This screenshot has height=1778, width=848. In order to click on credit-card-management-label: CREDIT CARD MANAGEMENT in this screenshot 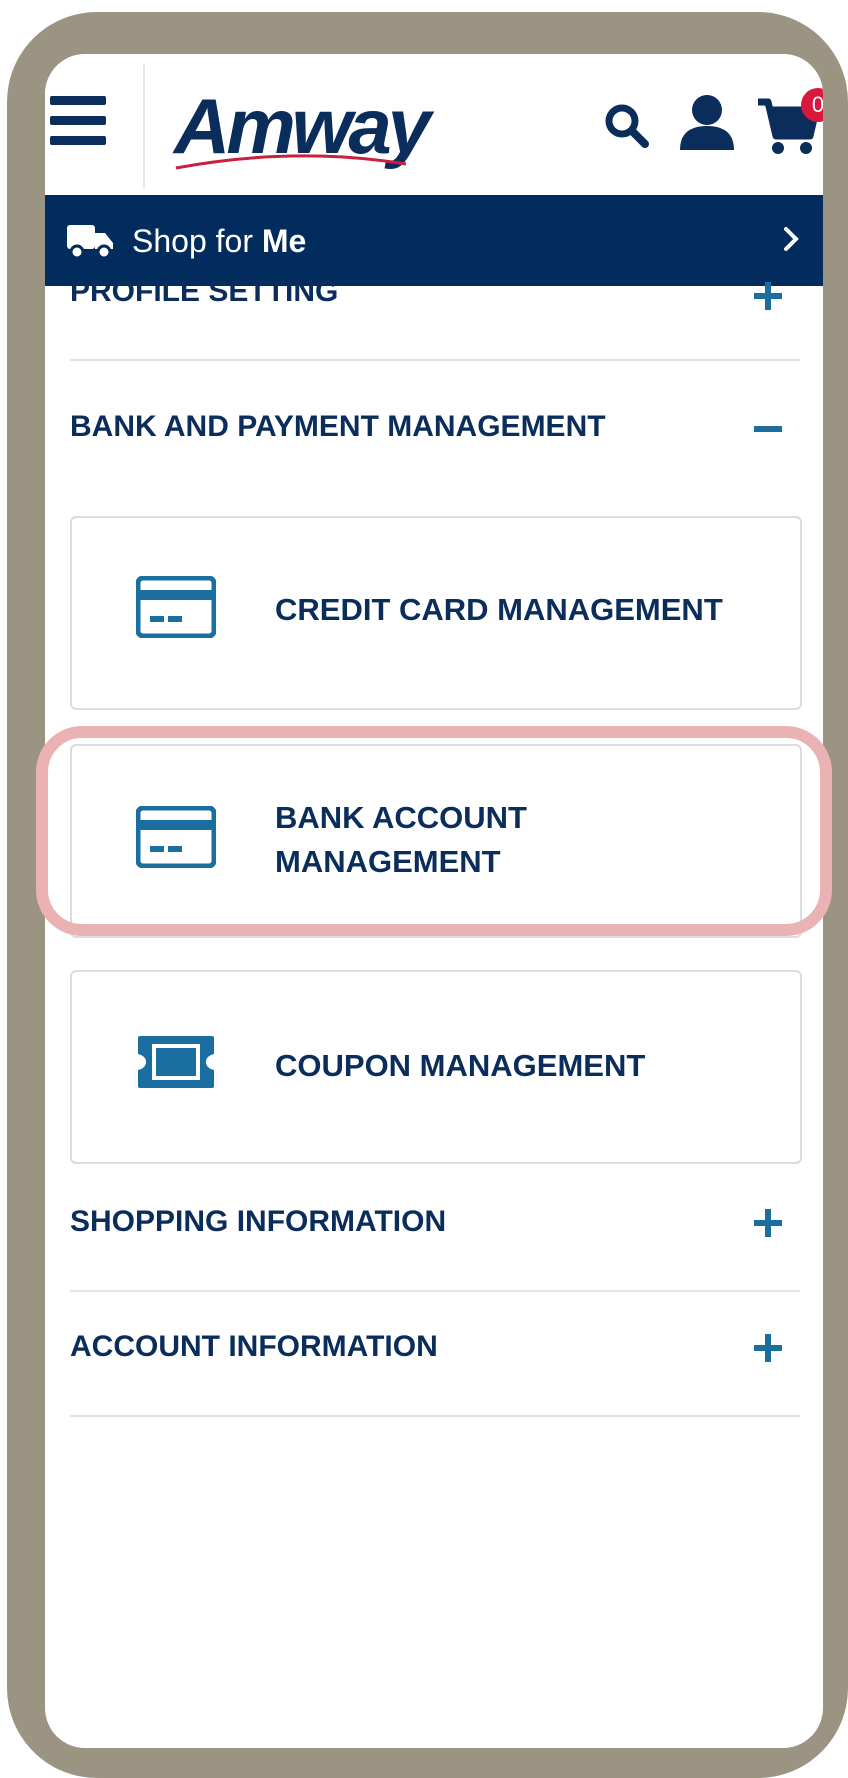, I will do `click(499, 609)`.